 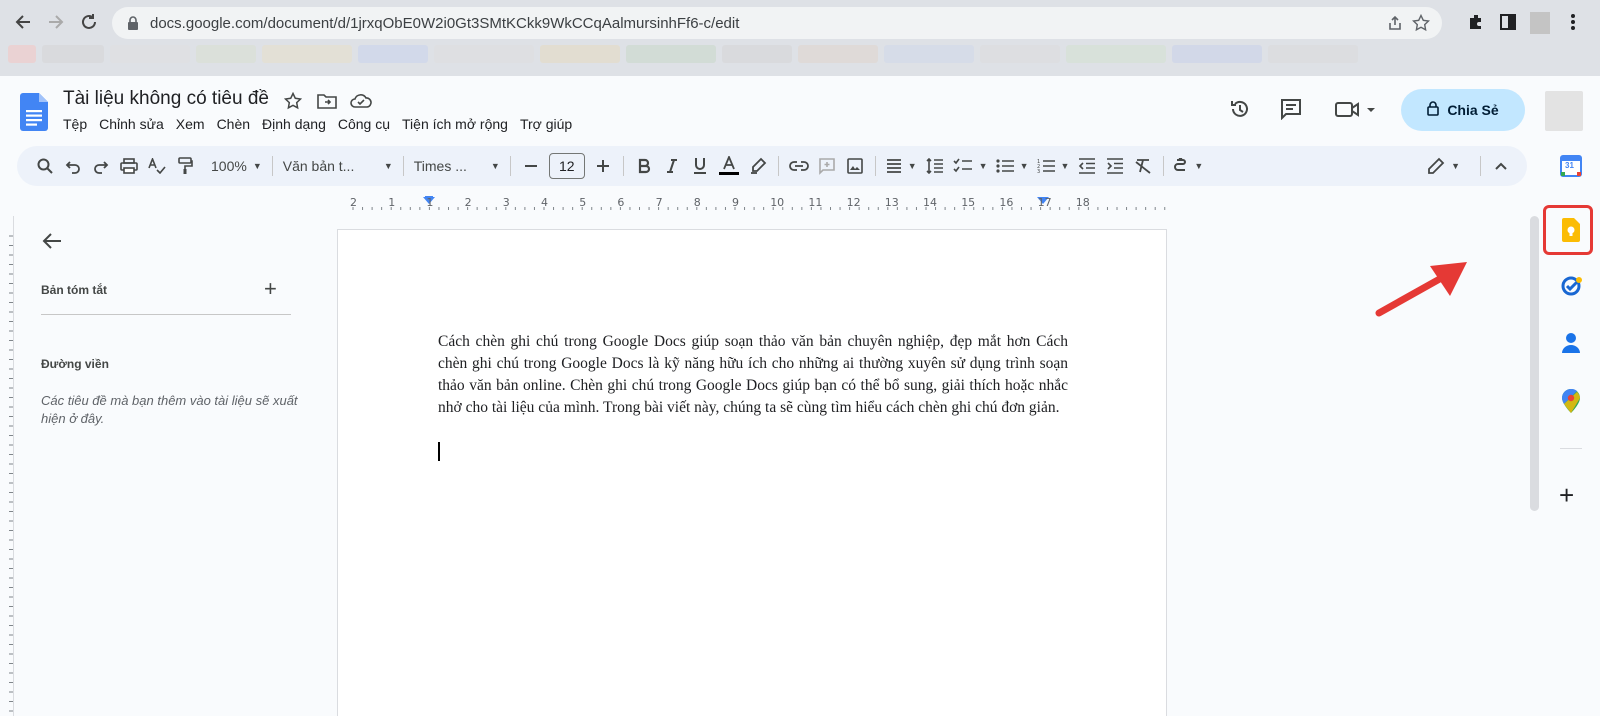 I want to click on cloud-status-icon, so click(x=361, y=101).